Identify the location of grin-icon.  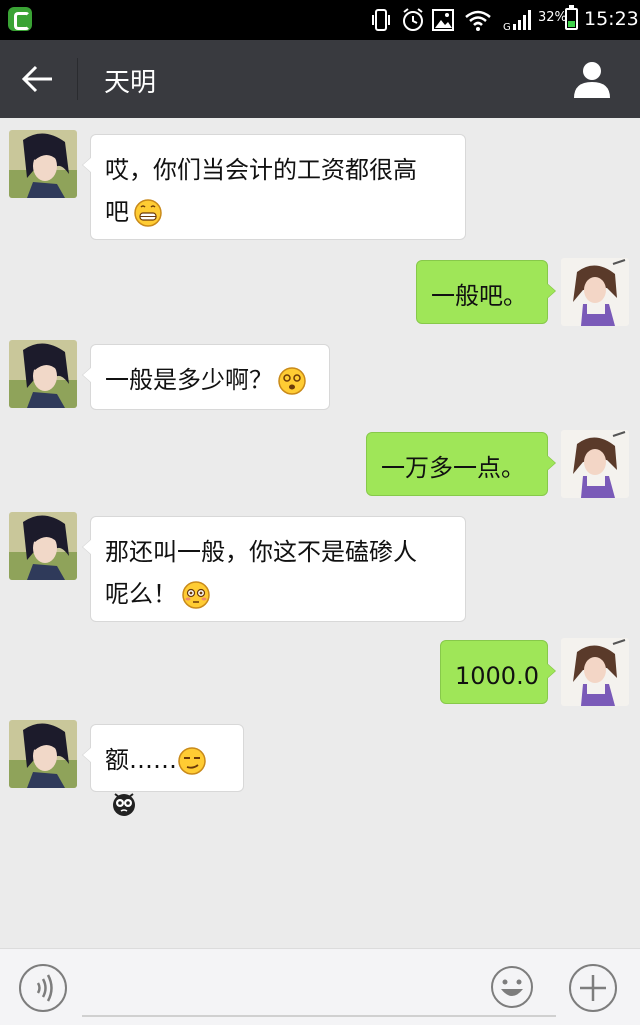
(148, 213).